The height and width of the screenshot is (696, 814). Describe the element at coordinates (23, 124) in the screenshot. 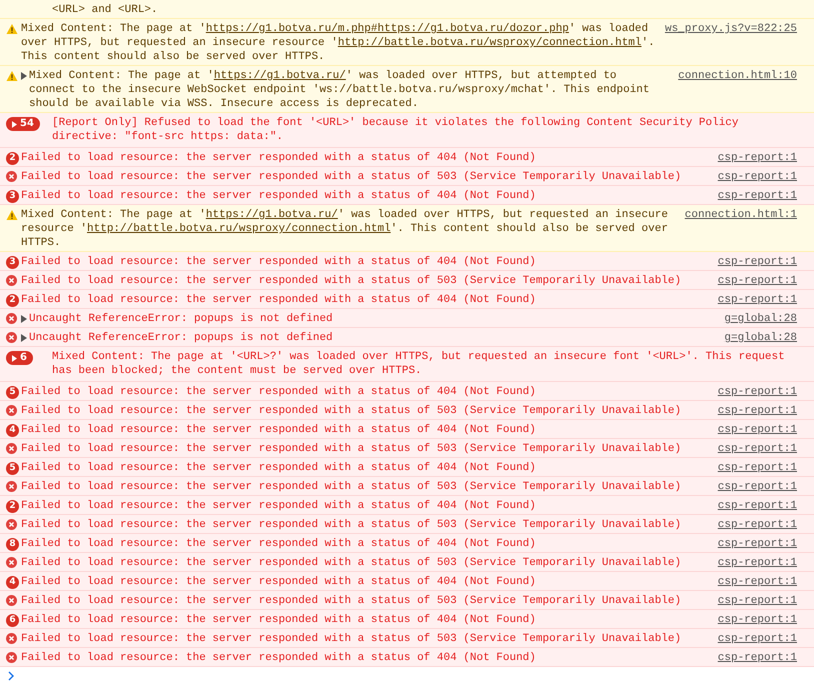

I see `message-count-badge: 54` at that location.